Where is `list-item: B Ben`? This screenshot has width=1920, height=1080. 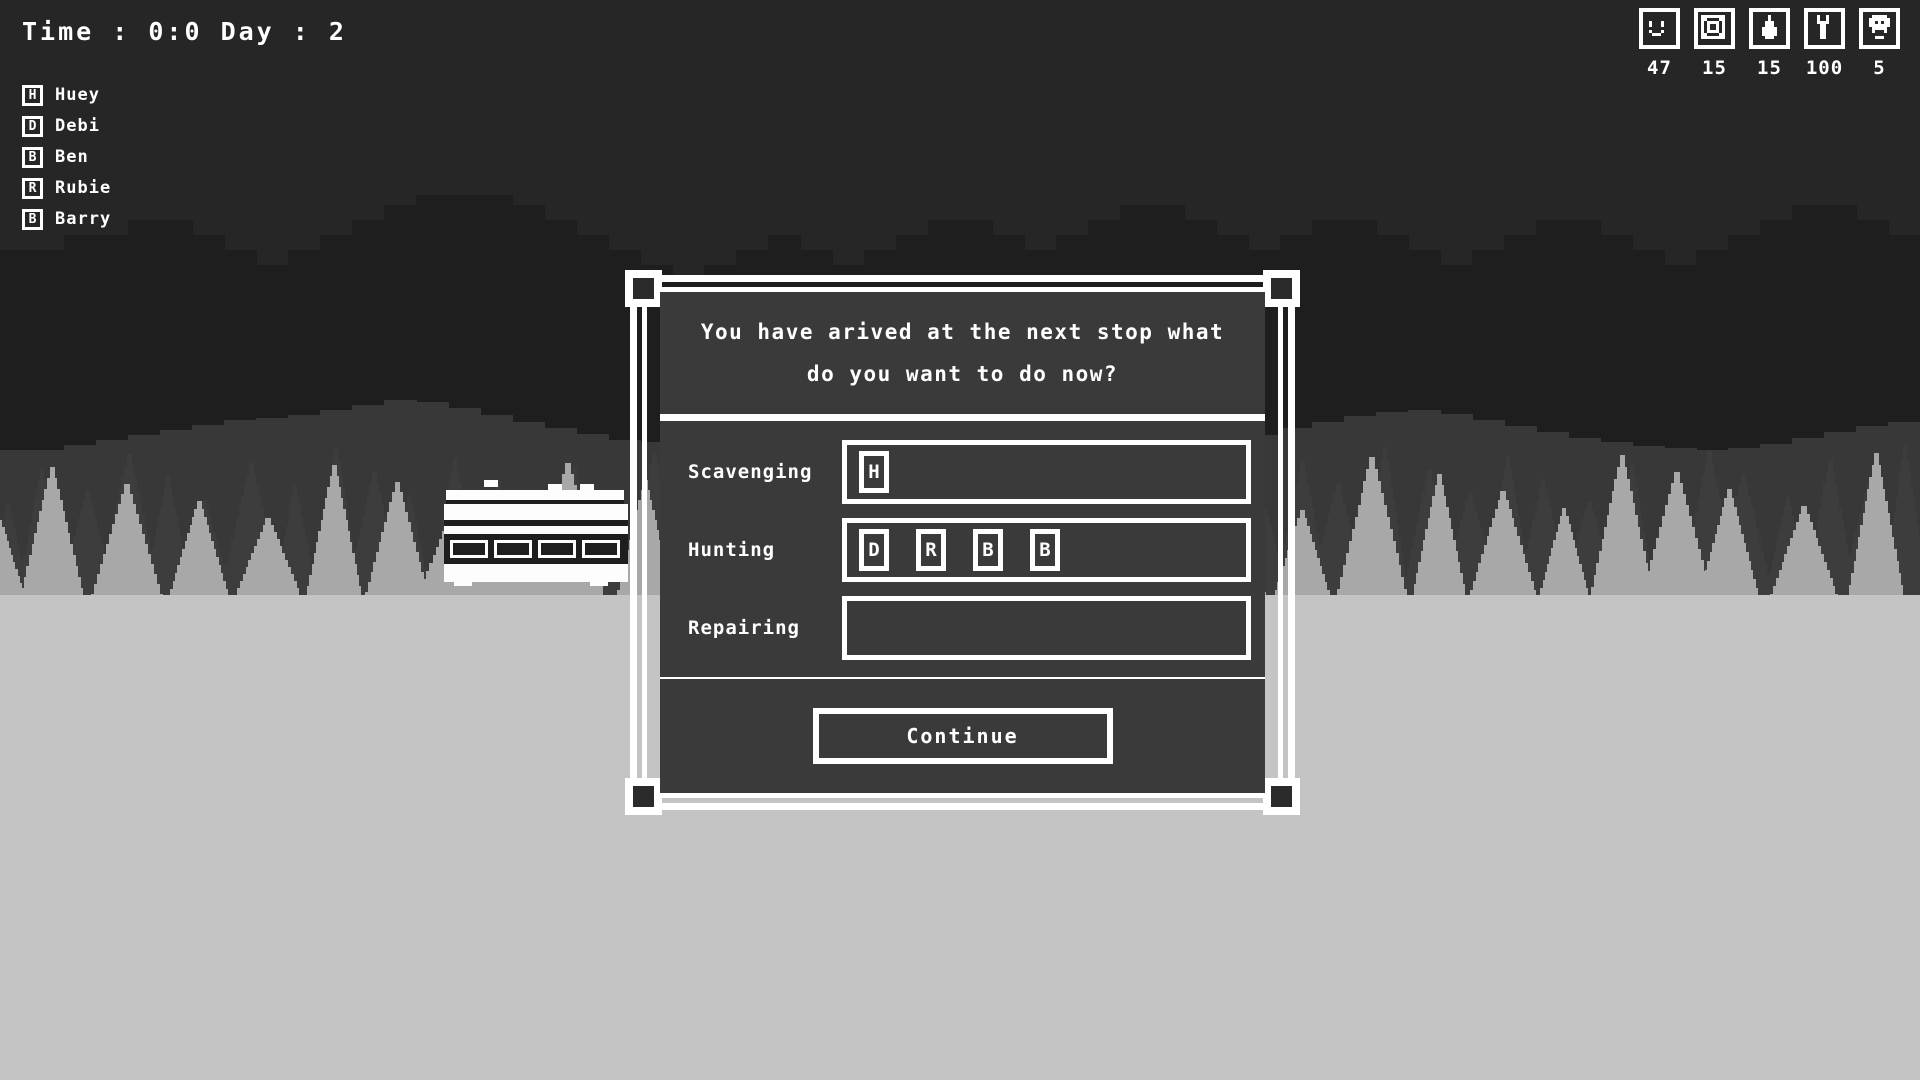 list-item: B Ben is located at coordinates (66, 157).